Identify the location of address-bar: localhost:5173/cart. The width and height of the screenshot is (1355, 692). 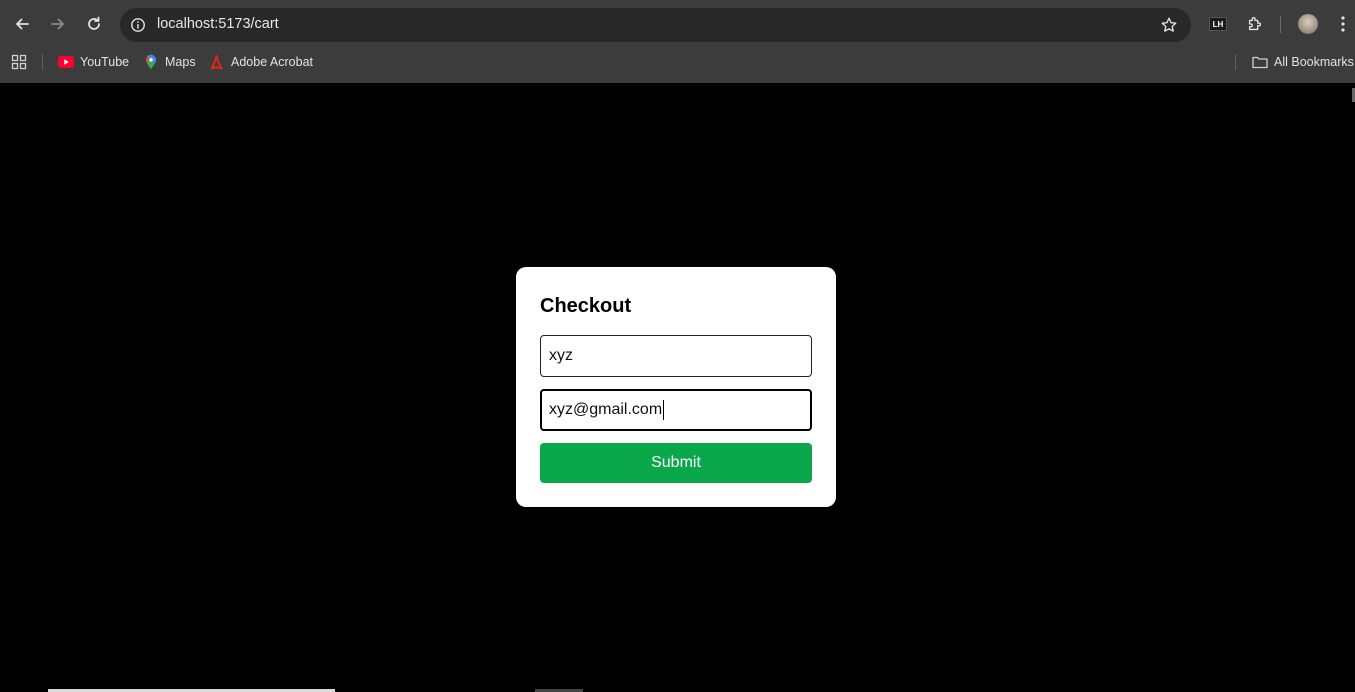
(655, 25).